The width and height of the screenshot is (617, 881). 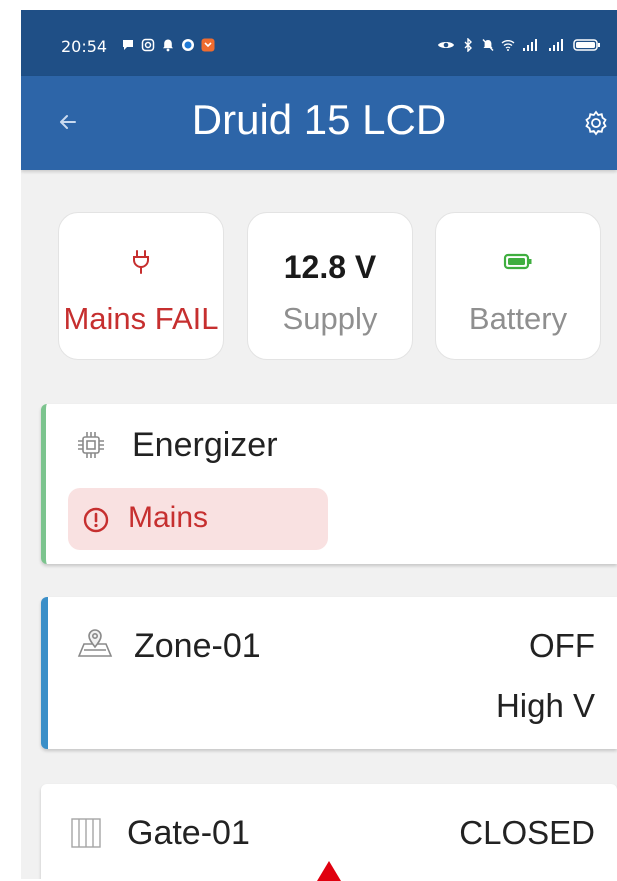 What do you see at coordinates (96, 520) in the screenshot?
I see `alert-circle-icon` at bounding box center [96, 520].